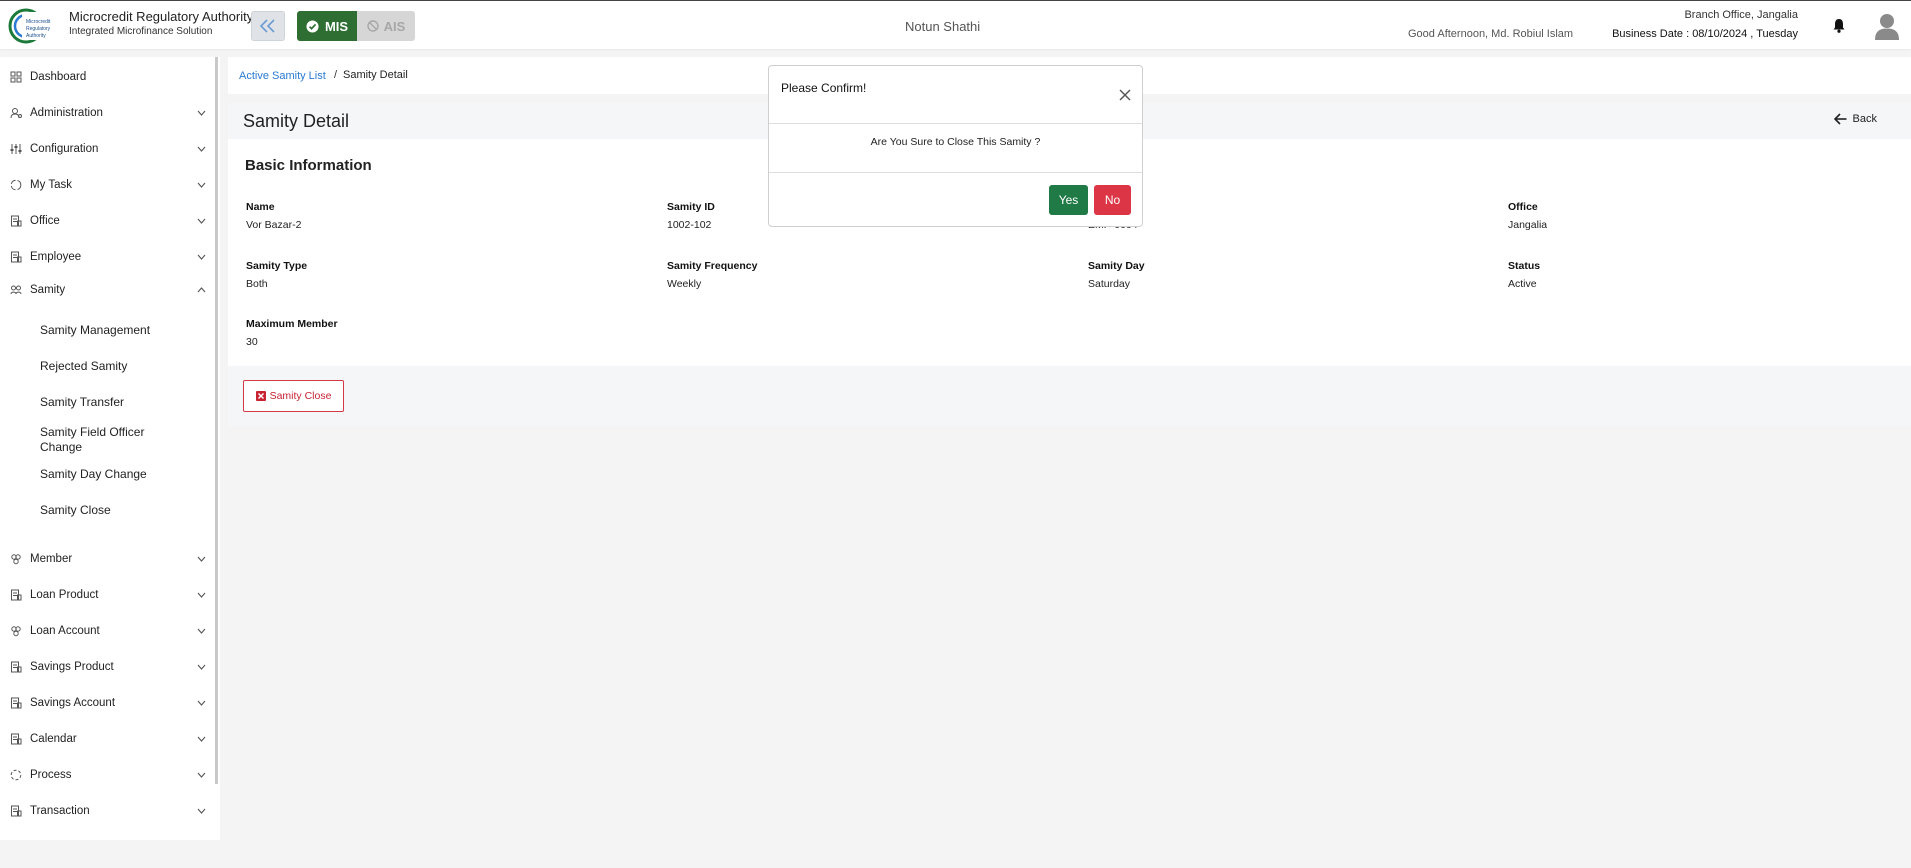  Describe the element at coordinates (274, 225) in the screenshot. I see `name-value: Vor Bazar-2` at that location.